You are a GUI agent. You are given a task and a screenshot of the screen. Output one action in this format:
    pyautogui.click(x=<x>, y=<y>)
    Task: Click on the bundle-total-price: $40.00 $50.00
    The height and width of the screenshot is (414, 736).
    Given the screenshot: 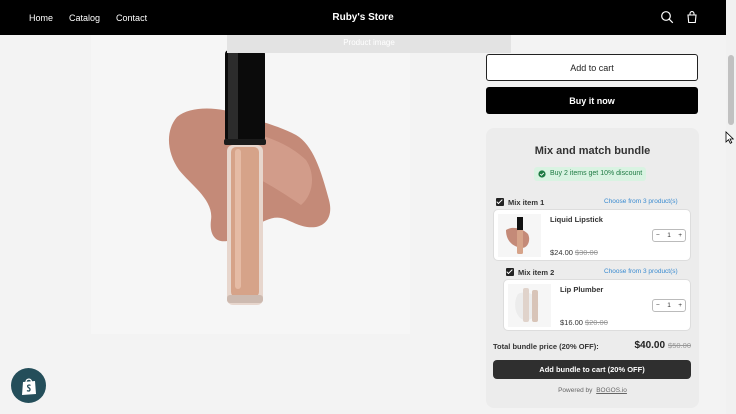 What is the action you would take?
    pyautogui.click(x=662, y=345)
    